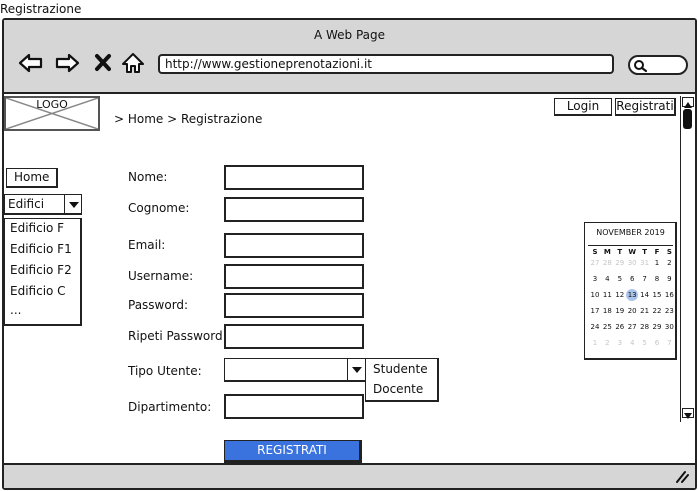 The image size is (698, 491). What do you see at coordinates (657, 311) in the screenshot?
I see `calendar-day: 22` at bounding box center [657, 311].